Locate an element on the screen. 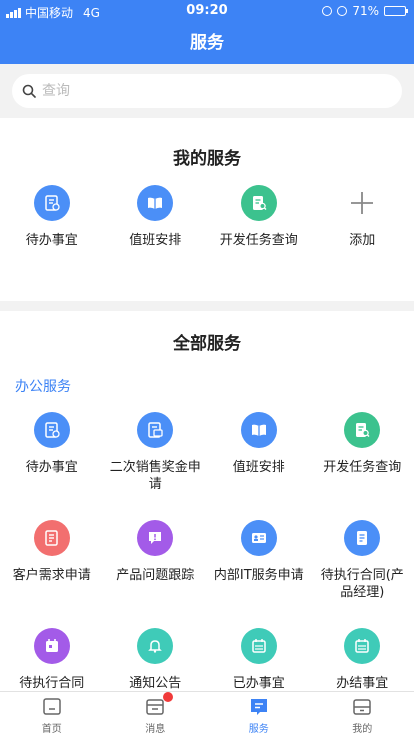 The image size is (414, 736). all-services-title: 全部服务 is located at coordinates (207, 344).